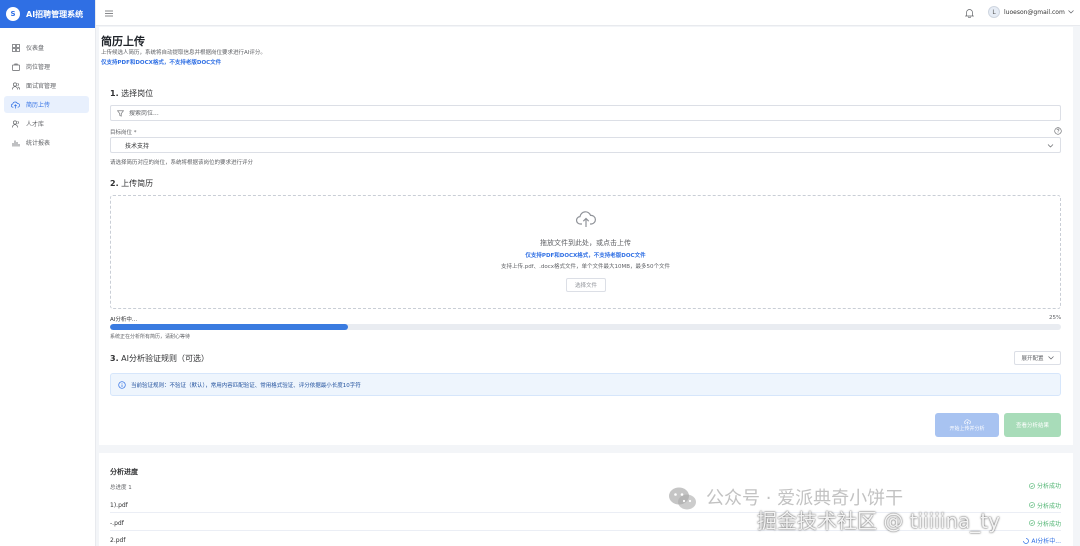 The height and width of the screenshot is (546, 1080). I want to click on sidebar-item-label: 简历上传, so click(38, 105).